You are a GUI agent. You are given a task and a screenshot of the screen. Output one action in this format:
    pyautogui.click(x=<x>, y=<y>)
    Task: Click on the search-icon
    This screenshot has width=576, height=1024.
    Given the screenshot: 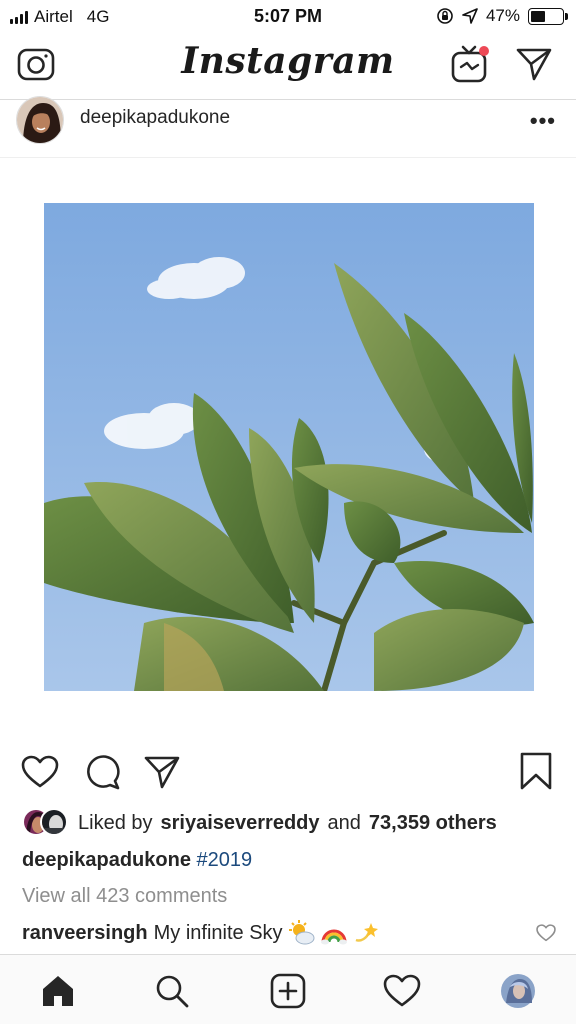 What is the action you would take?
    pyautogui.click(x=172, y=991)
    